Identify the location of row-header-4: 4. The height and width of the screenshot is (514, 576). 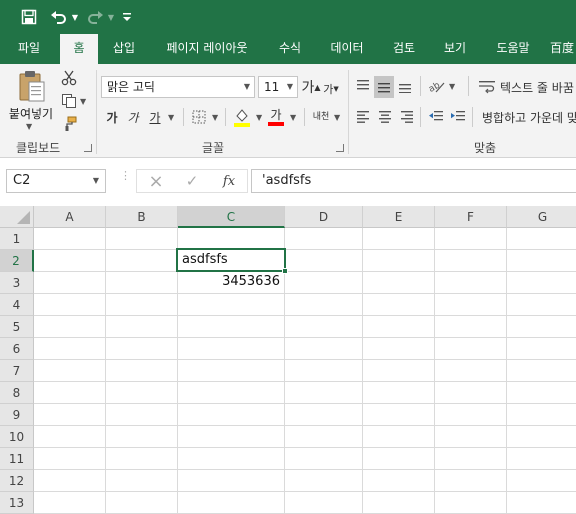
(17, 305).